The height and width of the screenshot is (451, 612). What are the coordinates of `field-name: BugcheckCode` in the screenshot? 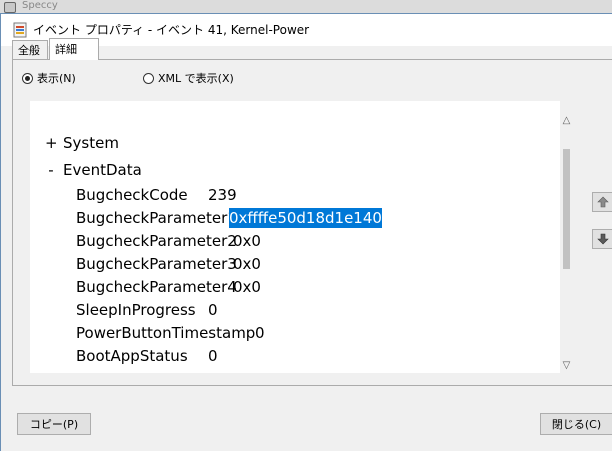 It's located at (132, 195).